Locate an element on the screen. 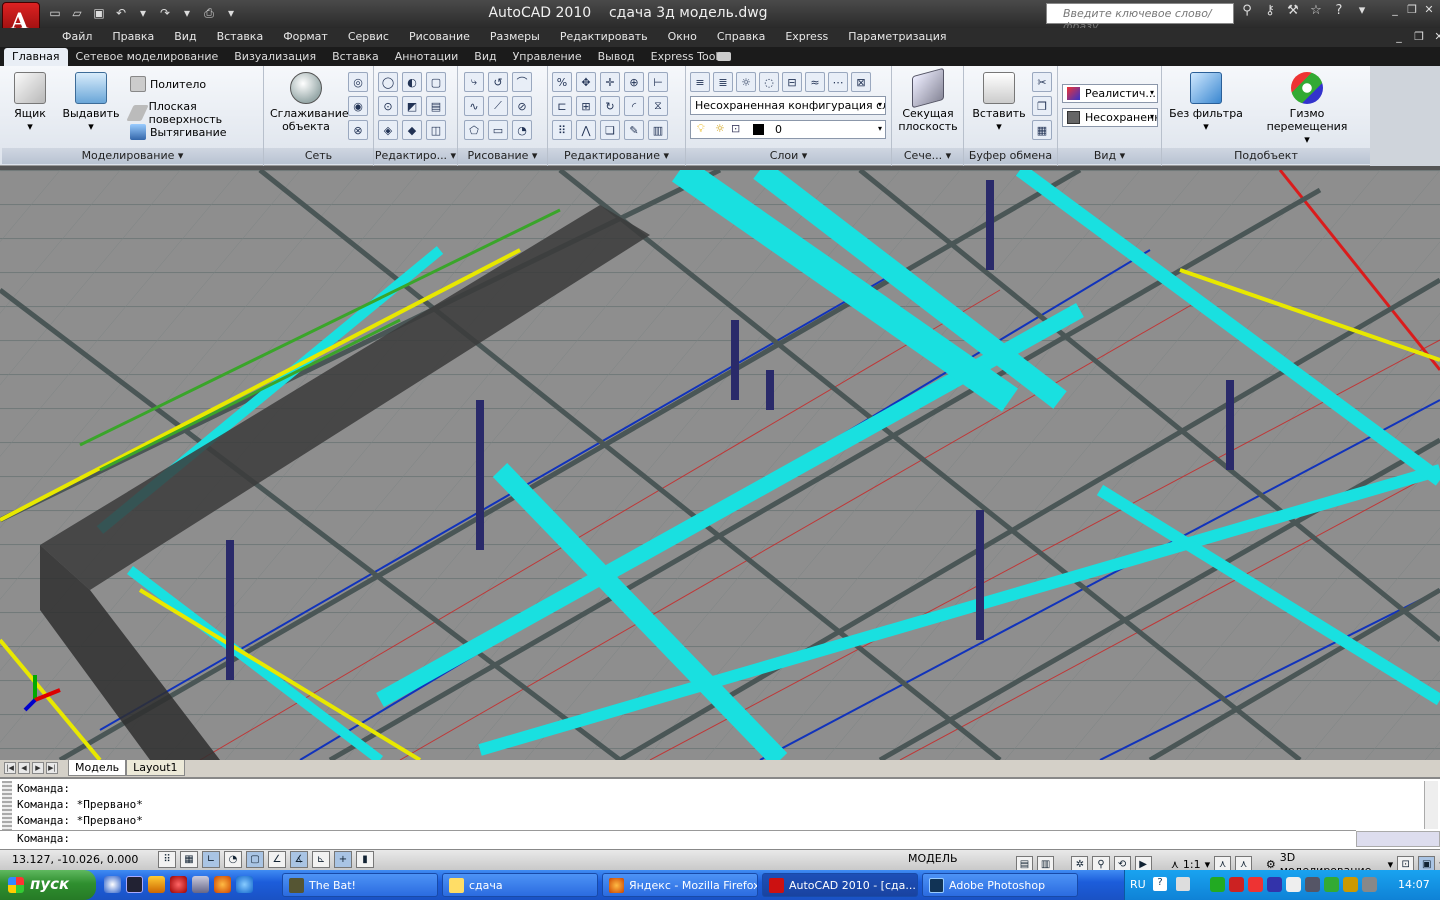  mesh-refine-icon: ◎ is located at coordinates (358, 82).